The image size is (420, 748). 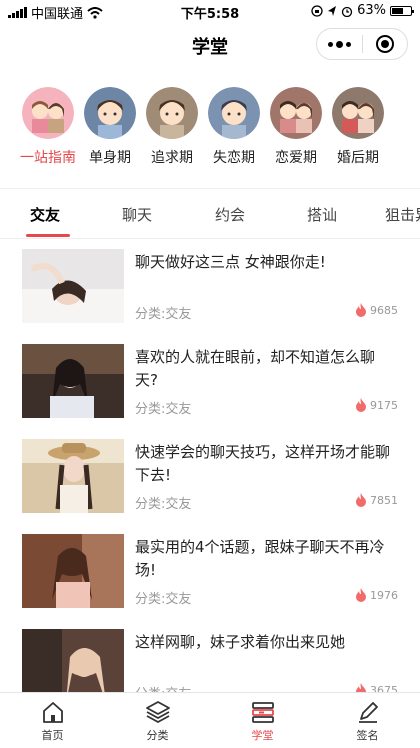 What do you see at coordinates (210, 214) in the screenshot?
I see `tab-bar-top: 交友 聊天 约会 搭讪 狙击异` at bounding box center [210, 214].